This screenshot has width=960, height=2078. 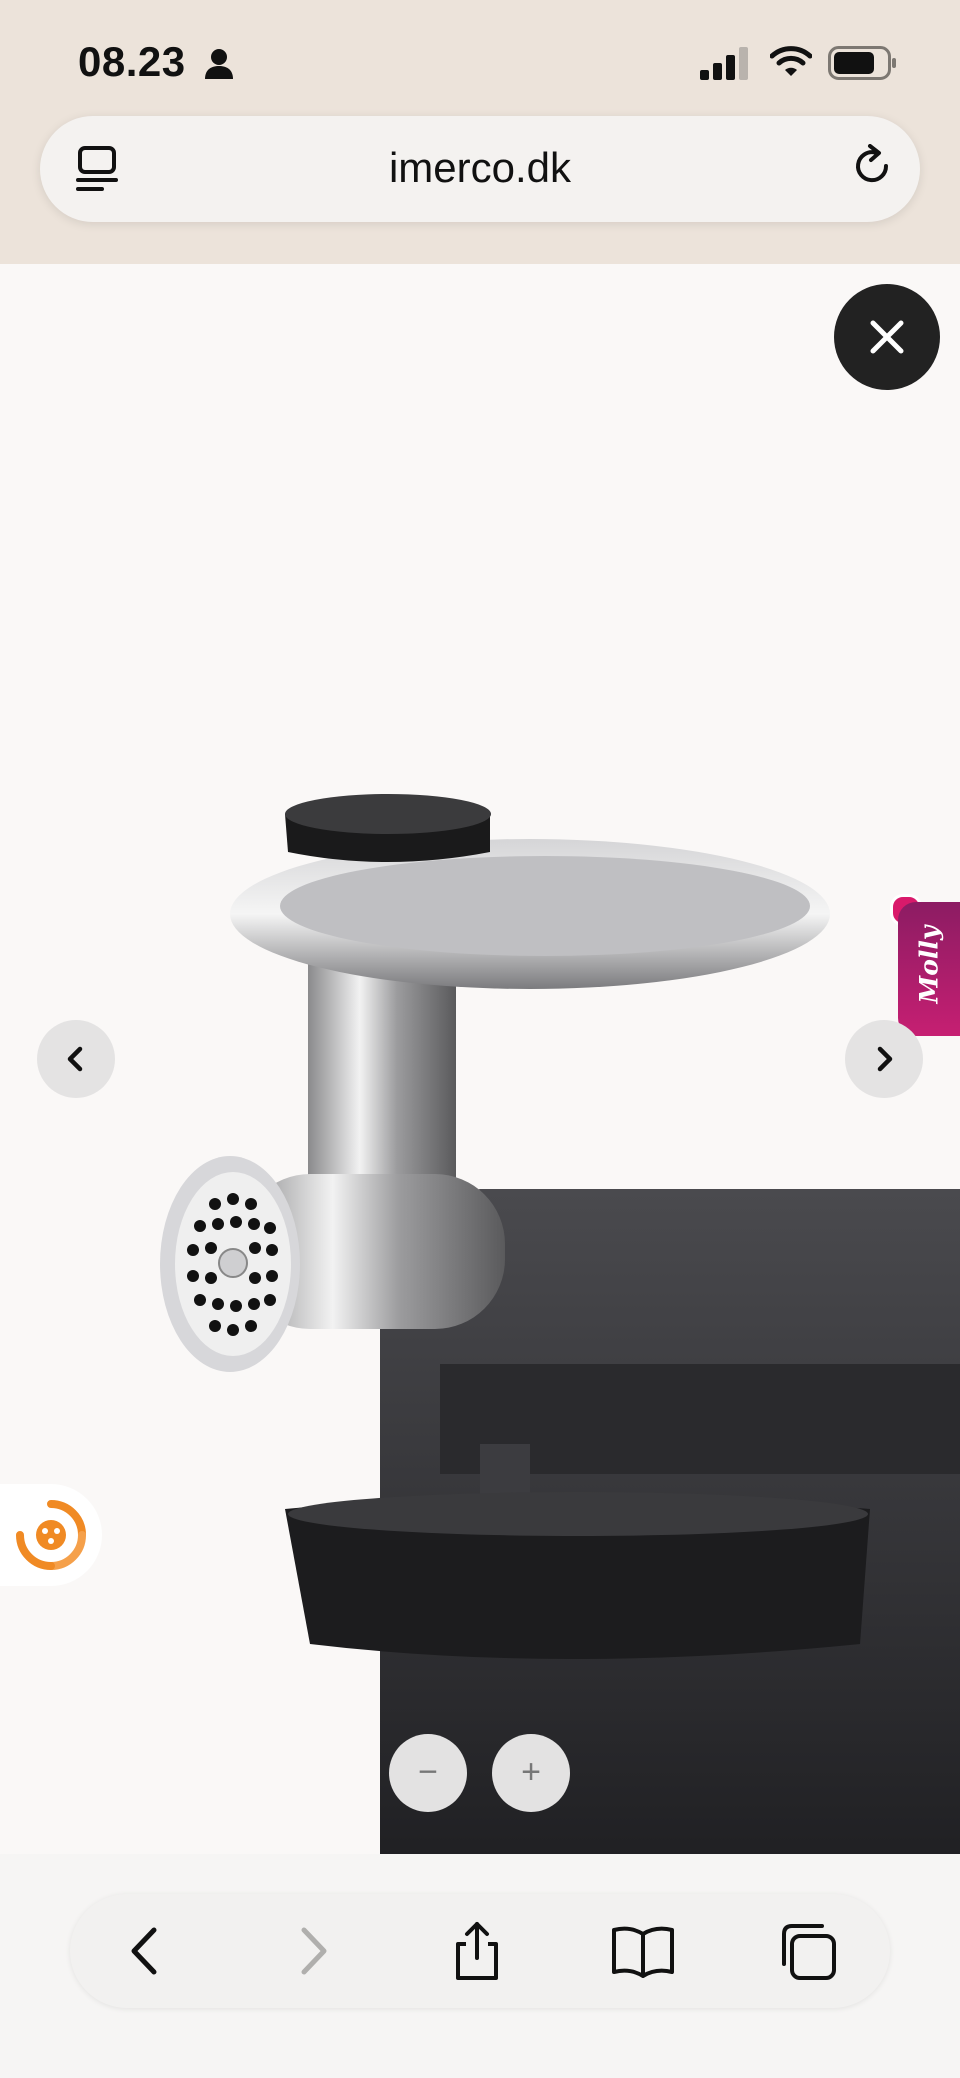 I want to click on chevron-right-icon, so click(x=885, y=1059).